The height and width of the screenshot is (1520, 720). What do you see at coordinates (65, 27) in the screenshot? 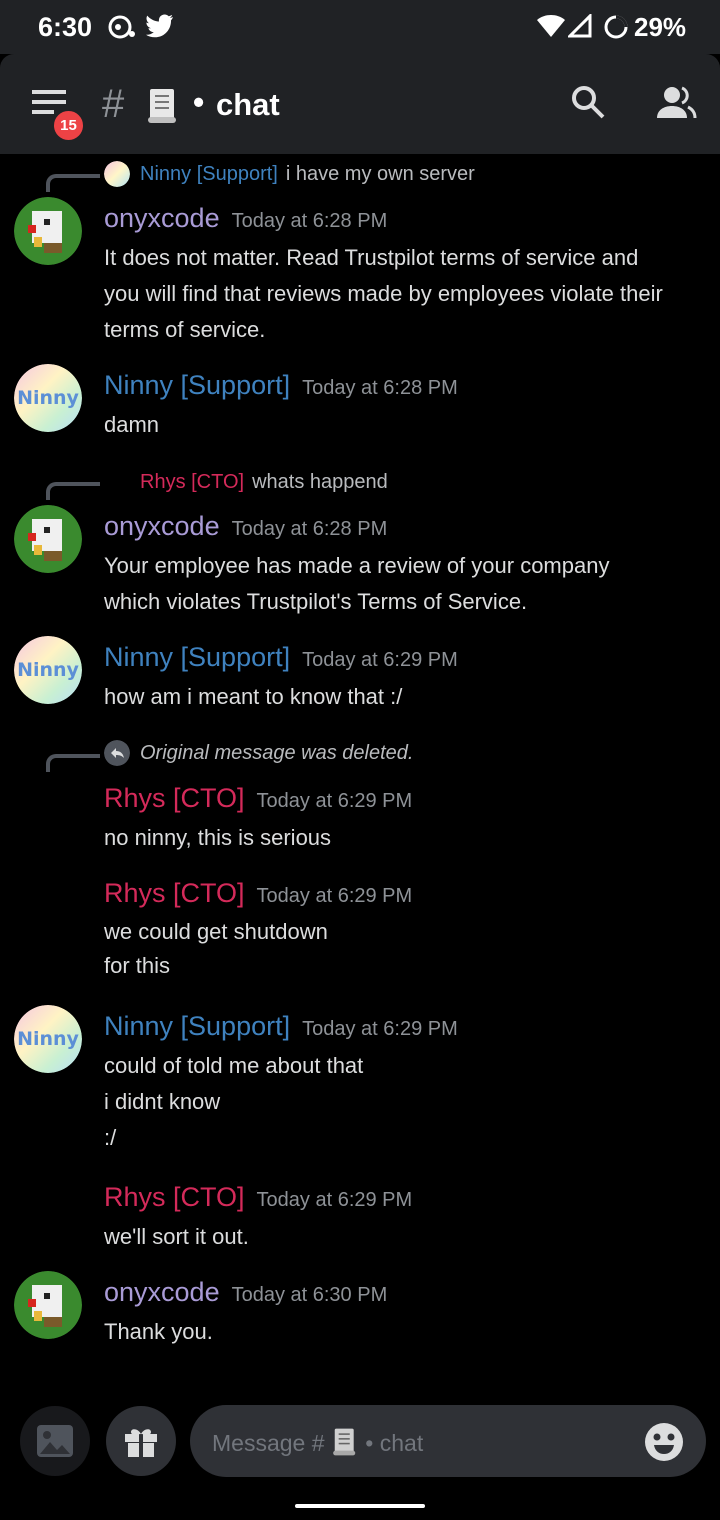
I see `status-time: 6:30` at bounding box center [65, 27].